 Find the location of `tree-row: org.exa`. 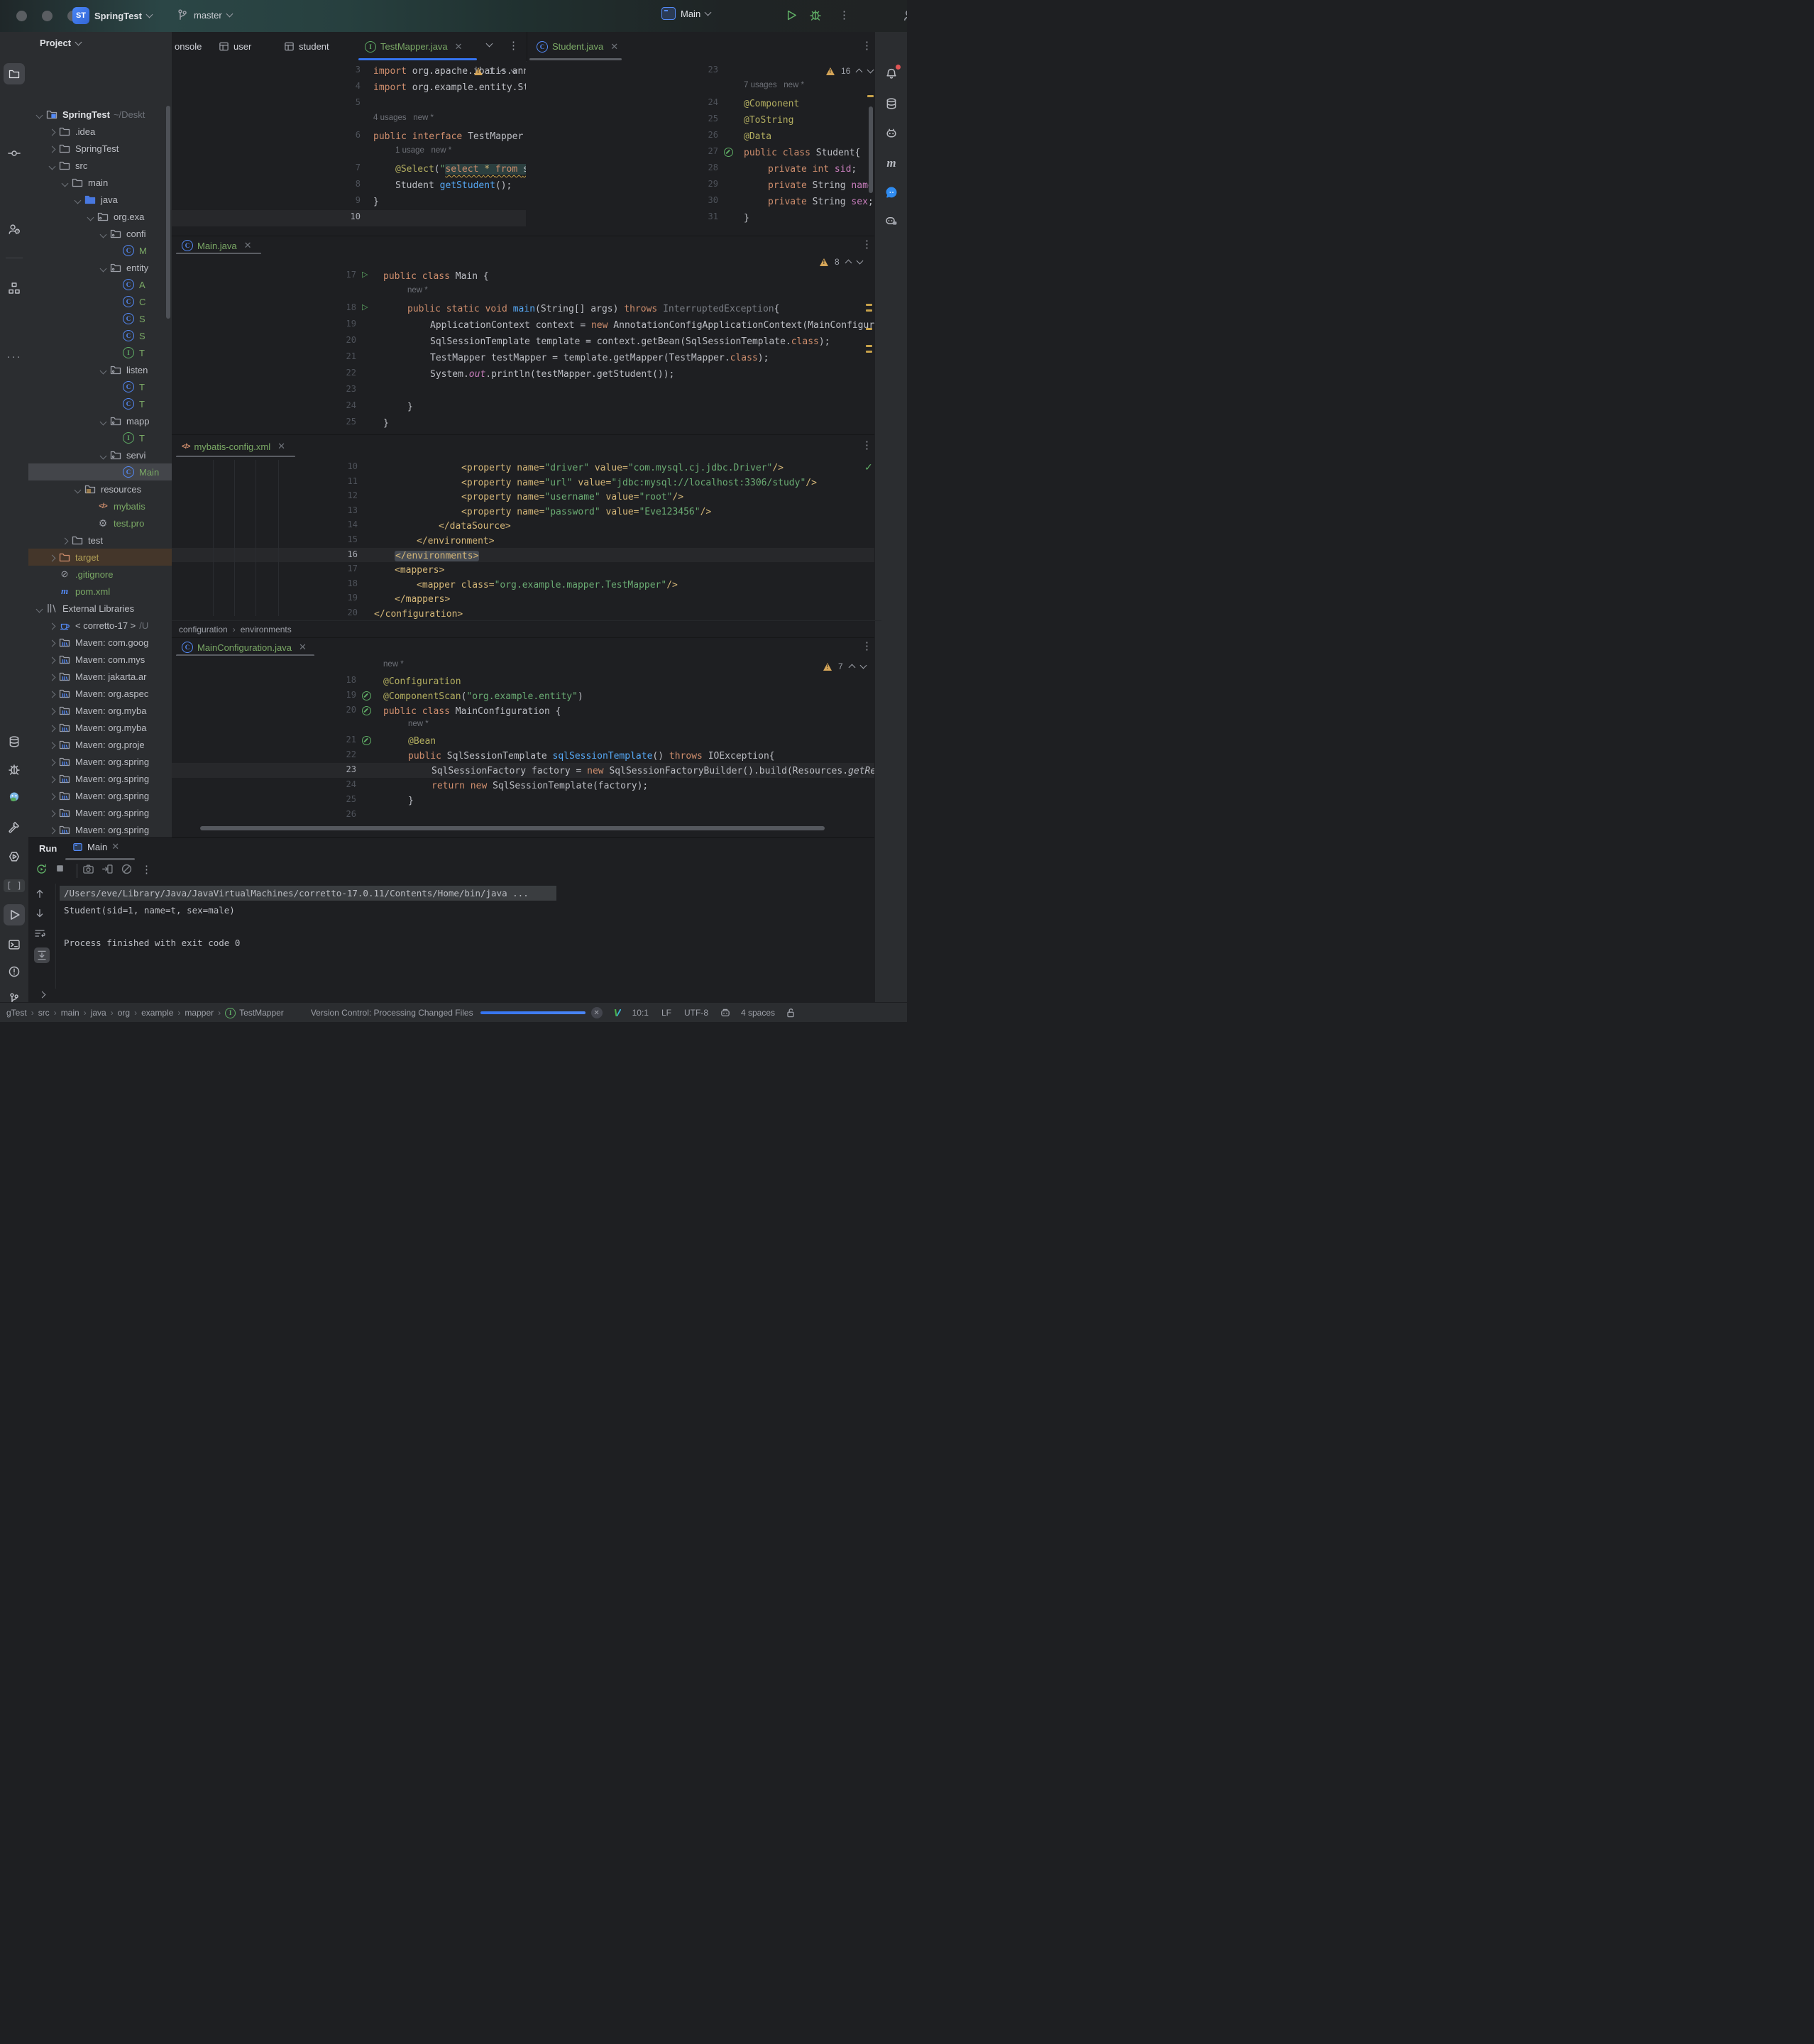

tree-row: org.exa is located at coordinates (100, 216).